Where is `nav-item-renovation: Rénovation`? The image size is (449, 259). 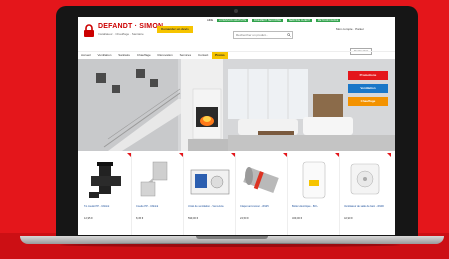 nav-item-renovation: Rénovation is located at coordinates (165, 55).